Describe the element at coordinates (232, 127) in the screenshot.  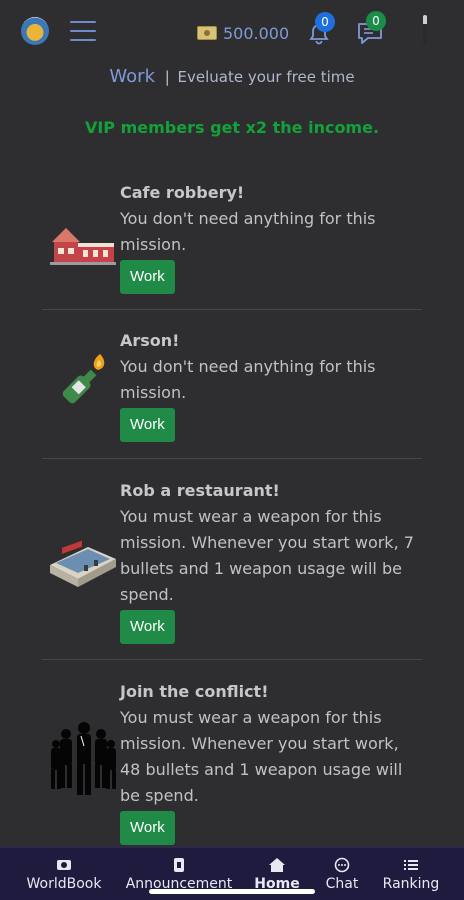
I see `vip-notice: VIP members get x2 the income.` at that location.